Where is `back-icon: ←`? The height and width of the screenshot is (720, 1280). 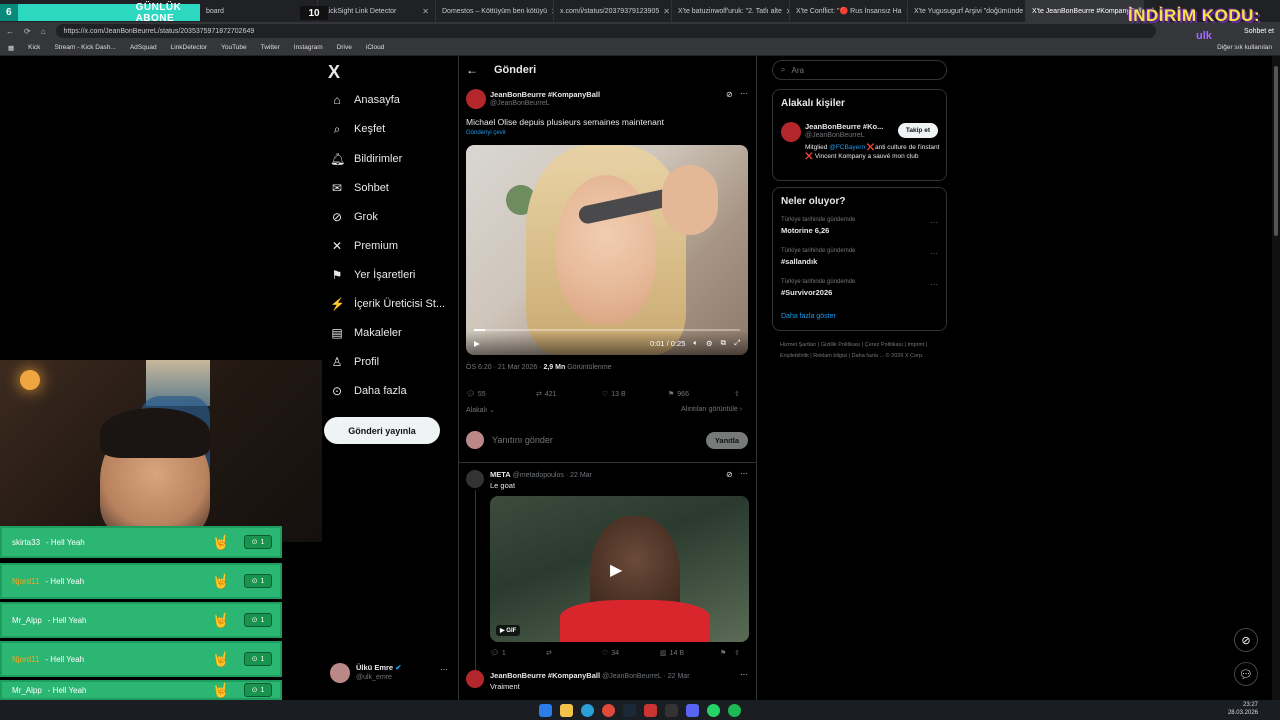 back-icon: ← is located at coordinates (10, 31).